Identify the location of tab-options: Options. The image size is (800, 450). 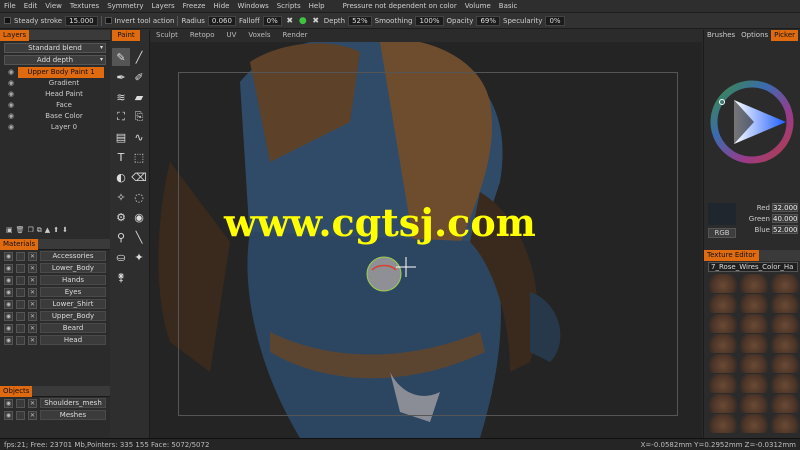
(754, 35).